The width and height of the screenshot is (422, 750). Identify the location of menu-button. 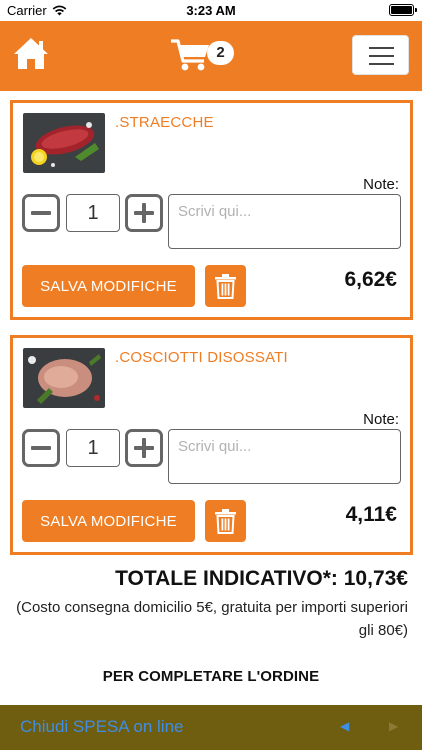
(380, 55).